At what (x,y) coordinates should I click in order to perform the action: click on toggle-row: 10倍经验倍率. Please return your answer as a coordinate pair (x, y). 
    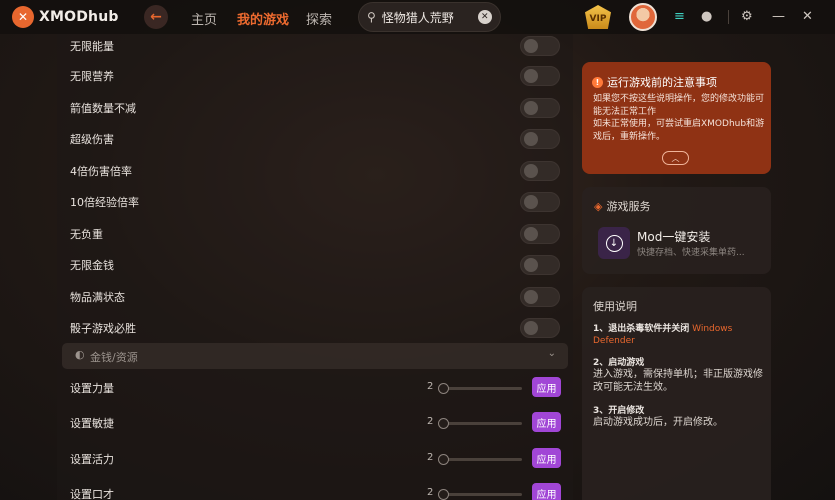
    Looking at the image, I should click on (315, 202).